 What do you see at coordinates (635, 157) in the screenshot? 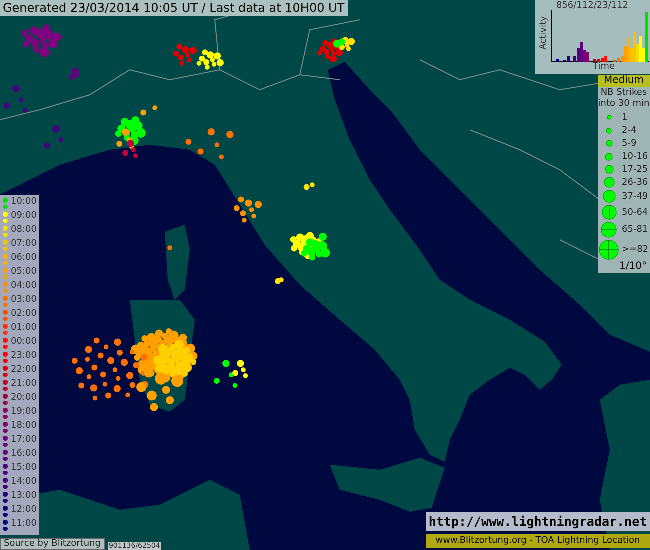
I see `strike-count-label: 10-16` at bounding box center [635, 157].